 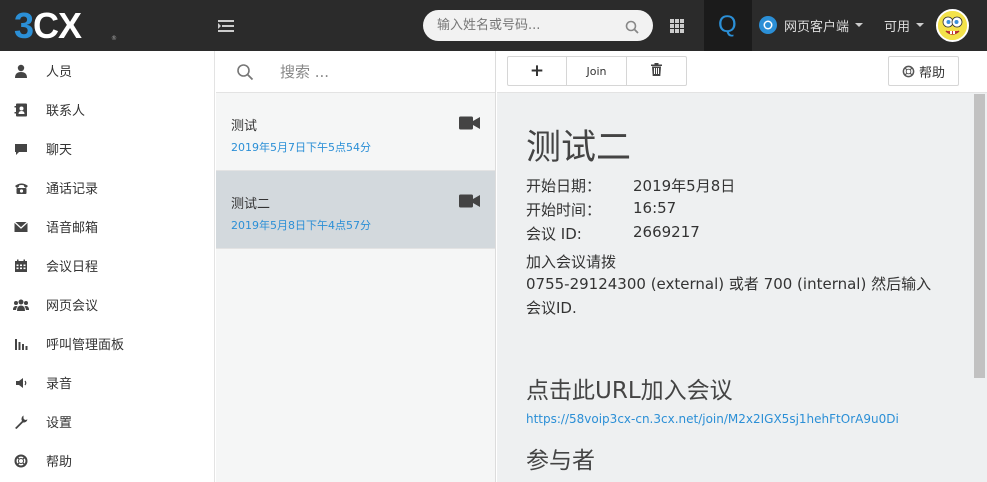 I want to click on chrome-icon, so click(x=768, y=25).